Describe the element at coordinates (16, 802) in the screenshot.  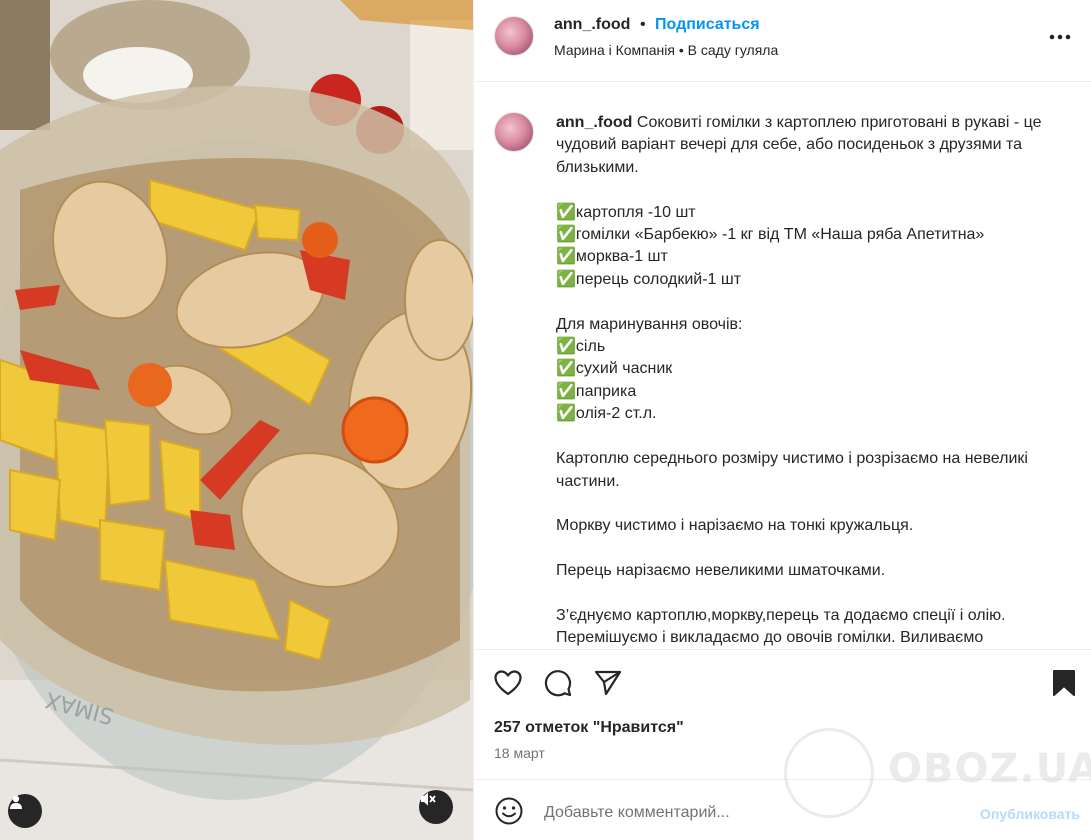
I see `user-icon` at that location.